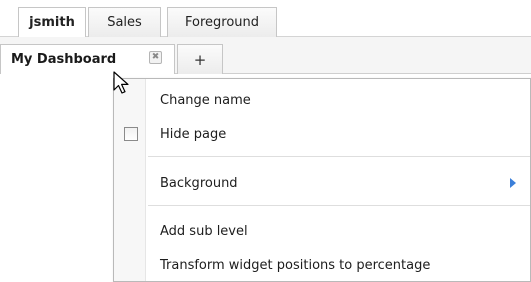  What do you see at coordinates (295, 265) in the screenshot?
I see `menu-item-label: Transform widget positions to percentage` at bounding box center [295, 265].